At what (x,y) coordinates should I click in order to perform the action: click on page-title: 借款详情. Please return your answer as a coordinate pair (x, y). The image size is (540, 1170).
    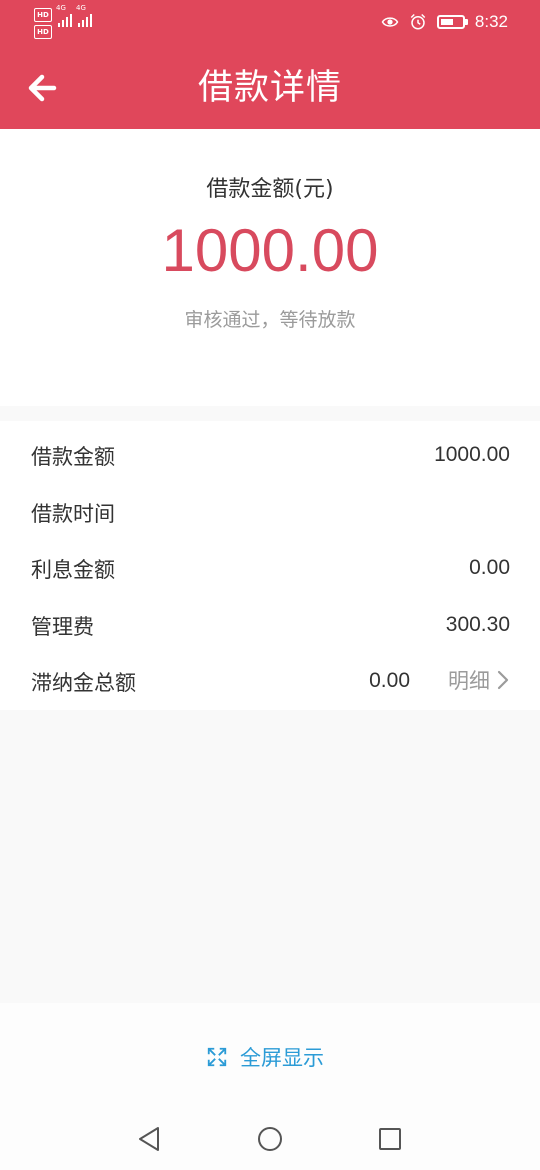
    Looking at the image, I should click on (269, 88).